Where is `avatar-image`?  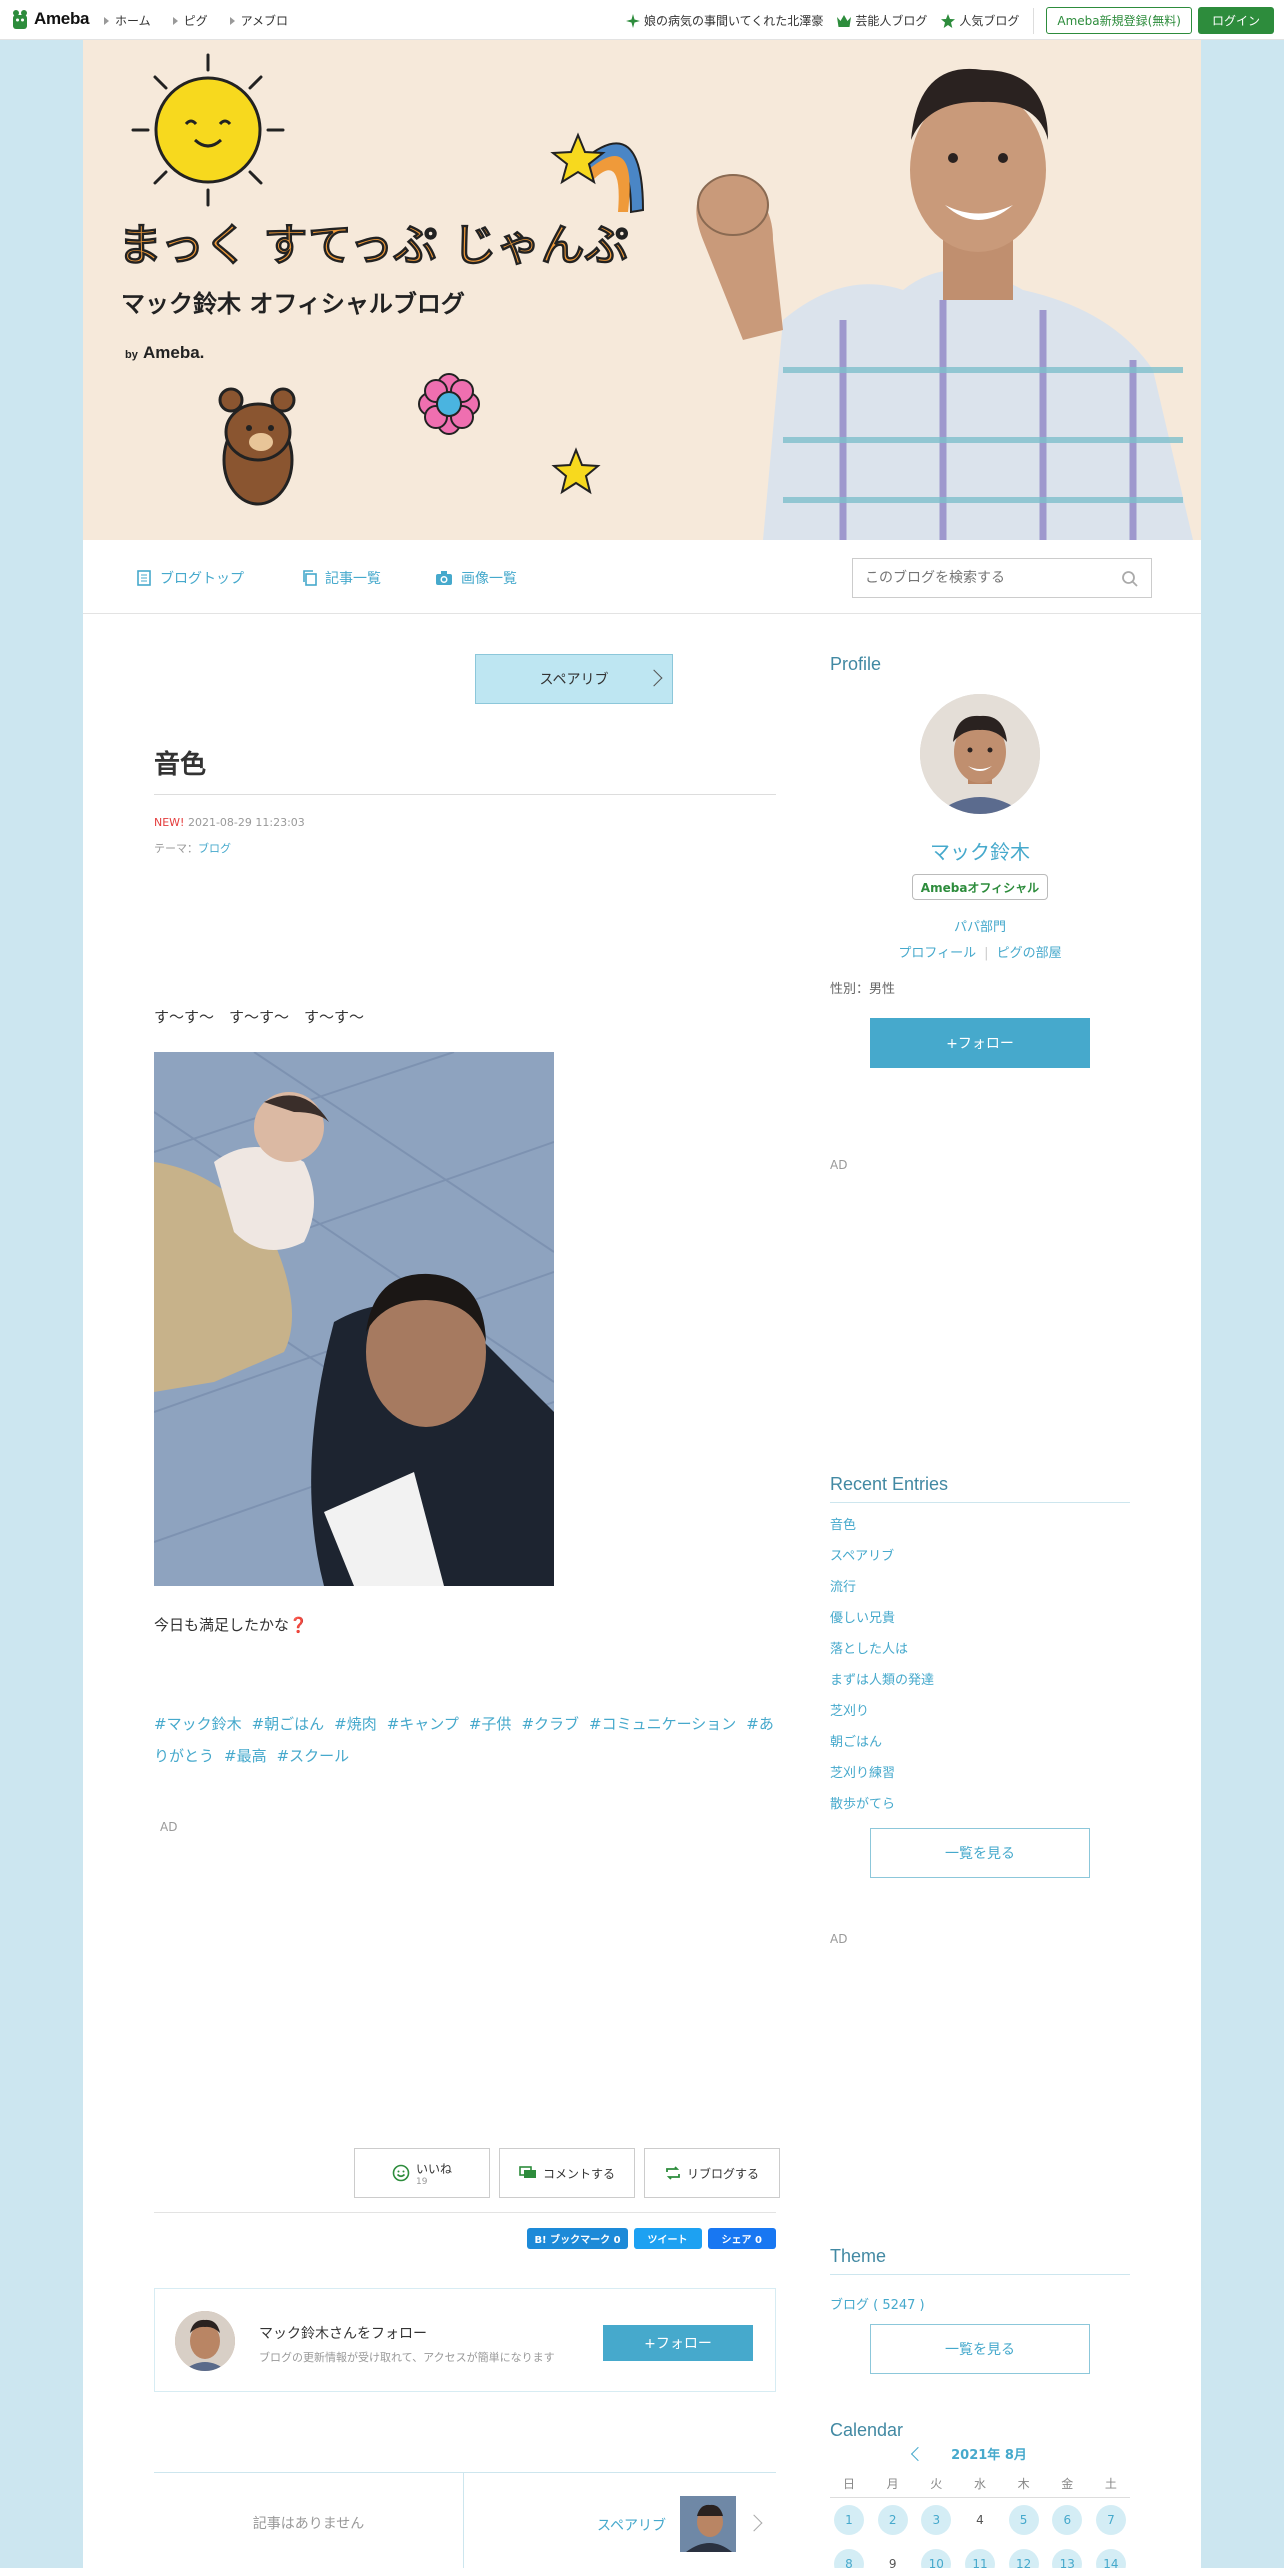 avatar-image is located at coordinates (205, 2341).